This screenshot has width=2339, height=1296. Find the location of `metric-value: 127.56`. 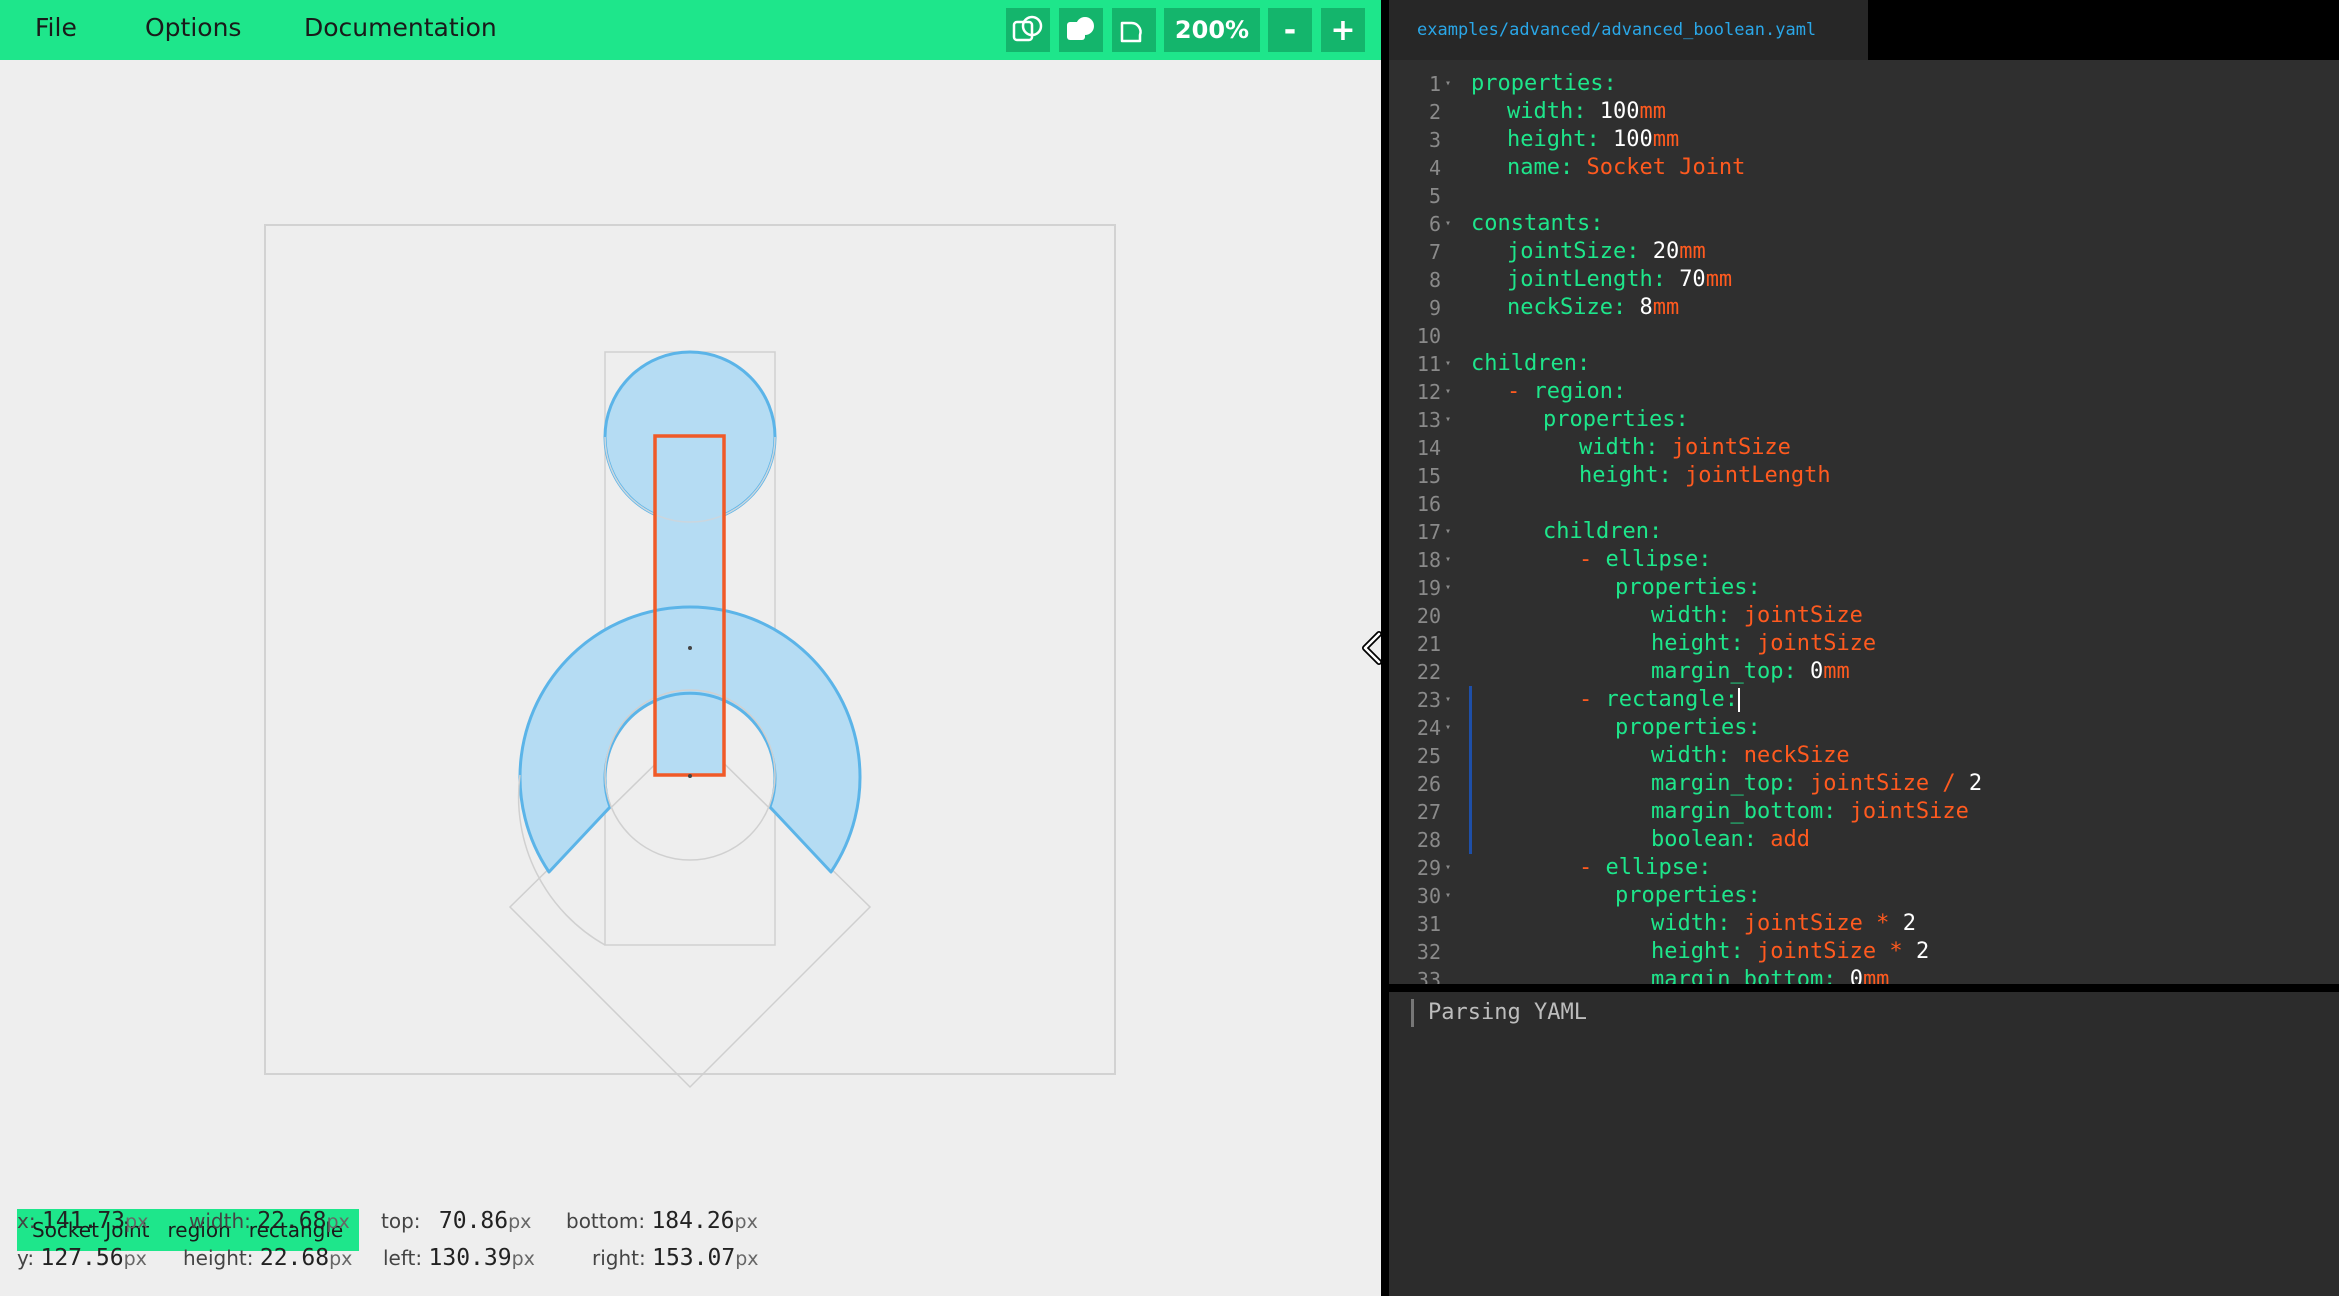

metric-value: 127.56 is located at coordinates (82, 1258).